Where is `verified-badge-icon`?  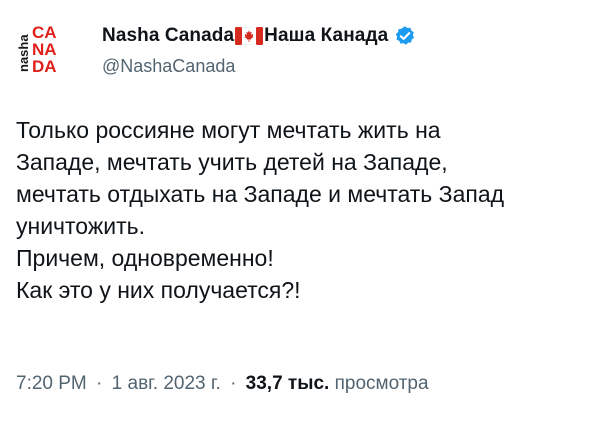 verified-badge-icon is located at coordinates (405, 36).